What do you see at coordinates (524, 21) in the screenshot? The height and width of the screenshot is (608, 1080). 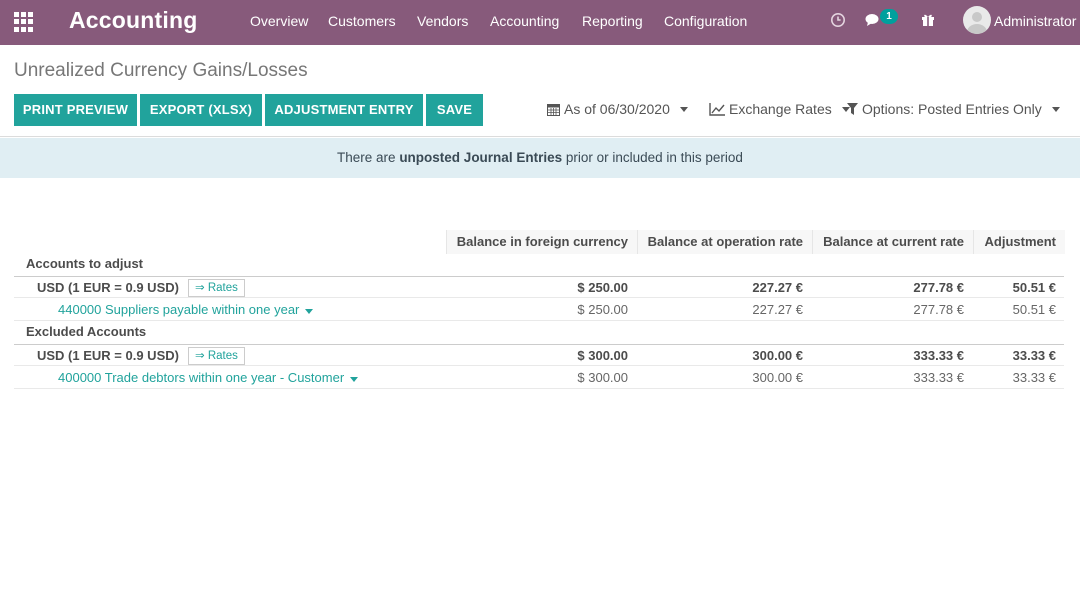 I see `menu-accounting: Accounting` at bounding box center [524, 21].